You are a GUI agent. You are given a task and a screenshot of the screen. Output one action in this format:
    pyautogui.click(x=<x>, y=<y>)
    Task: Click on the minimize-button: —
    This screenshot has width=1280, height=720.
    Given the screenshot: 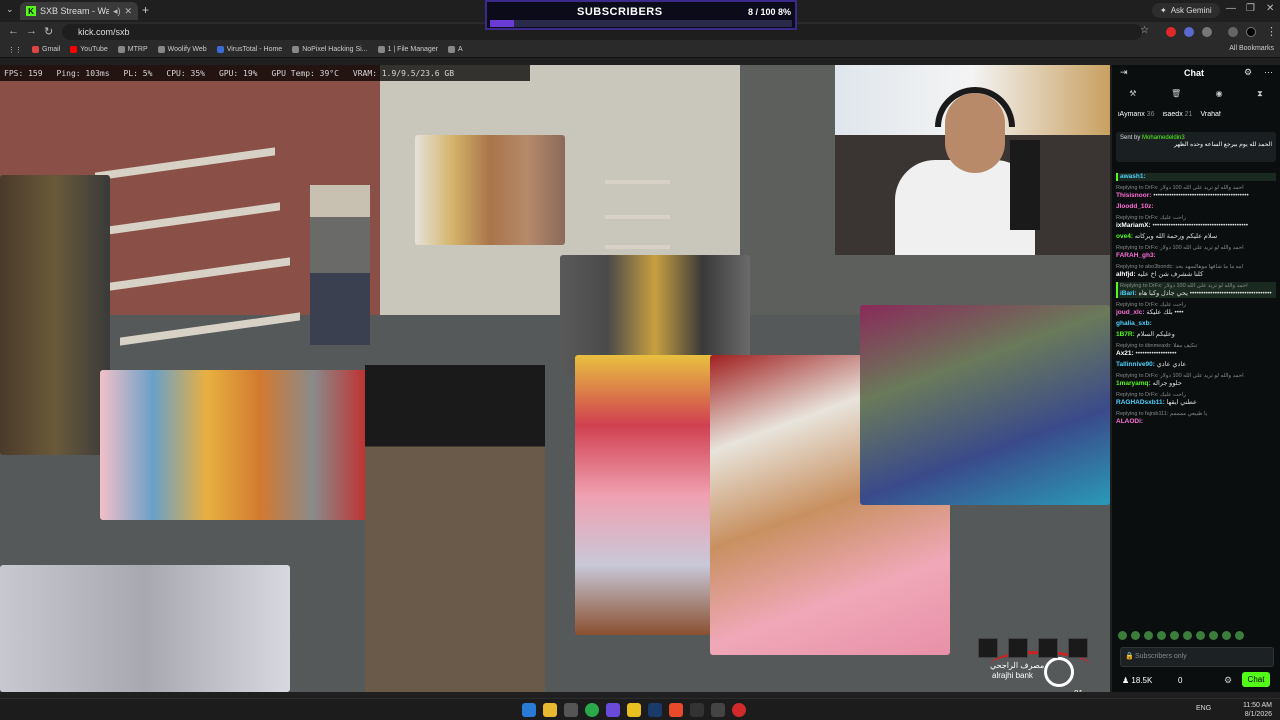 What is the action you would take?
    pyautogui.click(x=1231, y=8)
    